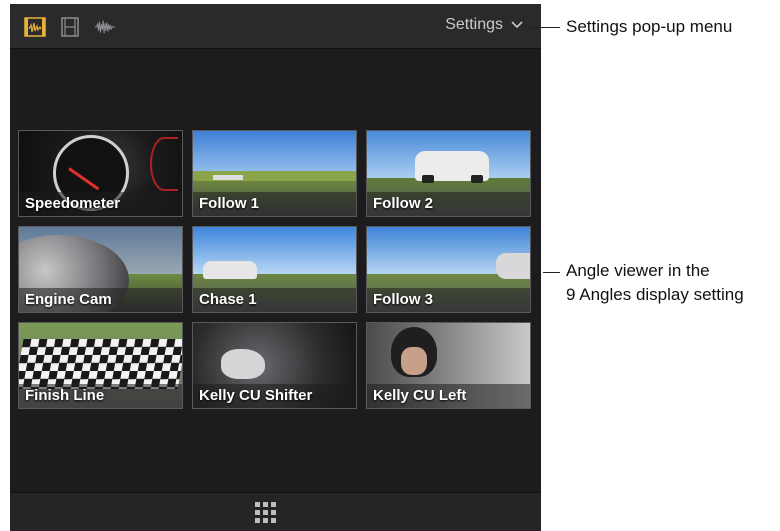 This screenshot has height=531, width=780. Describe the element at coordinates (229, 203) in the screenshot. I see `angle-label: Follow 1` at that location.